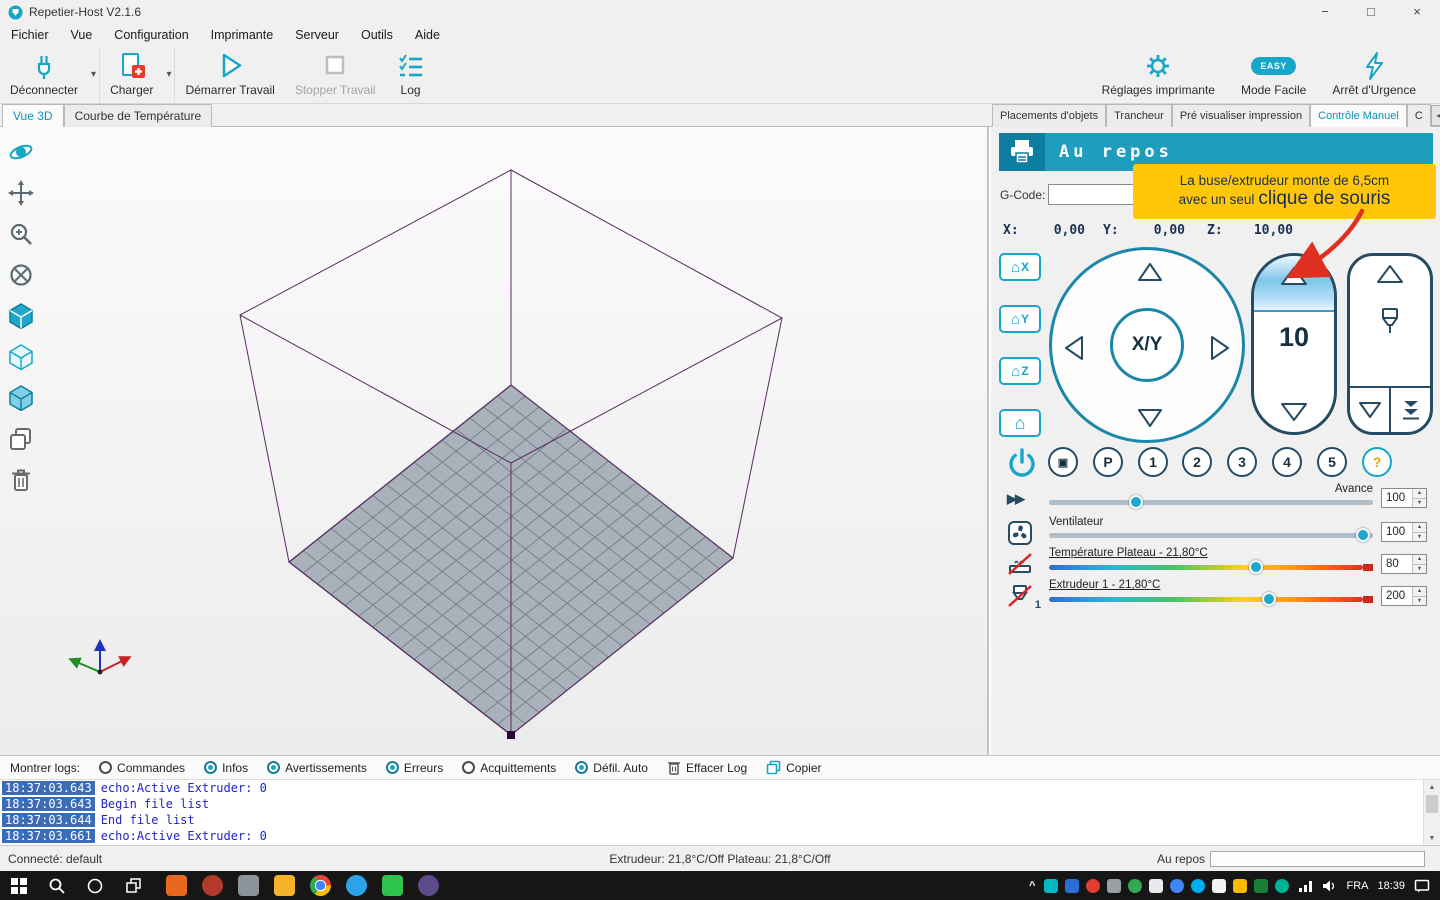  I want to click on z-plus-button, so click(1294, 284).